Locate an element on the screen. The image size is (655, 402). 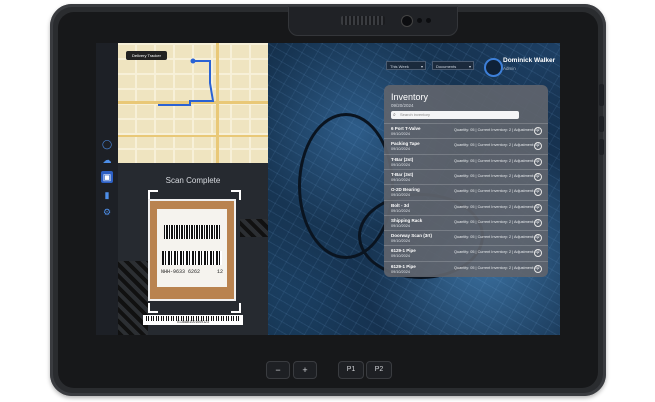
item-name: Bolt - 3d is located at coordinates (400, 205).